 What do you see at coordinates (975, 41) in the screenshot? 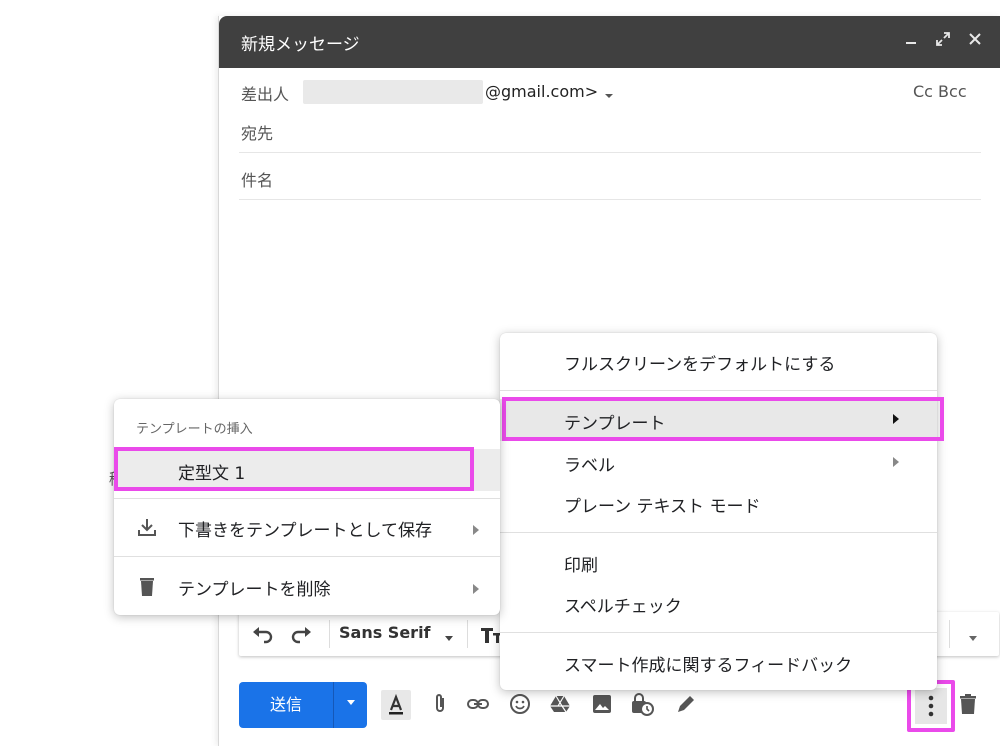
I see `close-icon` at bounding box center [975, 41].